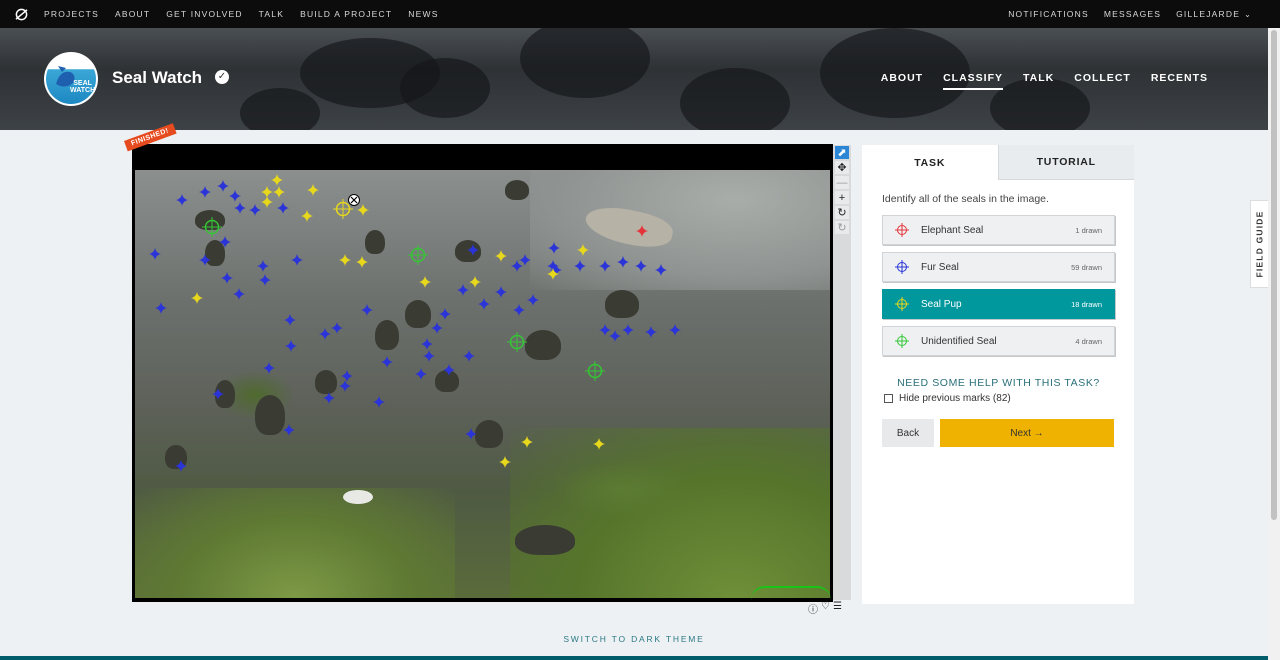 This screenshot has width=1280, height=660. What do you see at coordinates (642, 231) in the screenshot?
I see `elephant-seal-mark` at bounding box center [642, 231].